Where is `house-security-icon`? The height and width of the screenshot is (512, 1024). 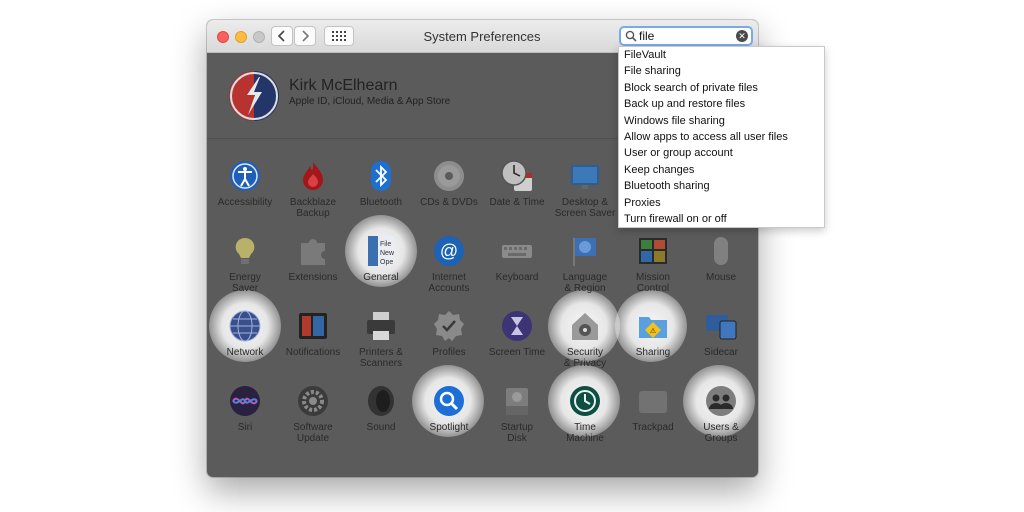 house-security-icon is located at coordinates (585, 326).